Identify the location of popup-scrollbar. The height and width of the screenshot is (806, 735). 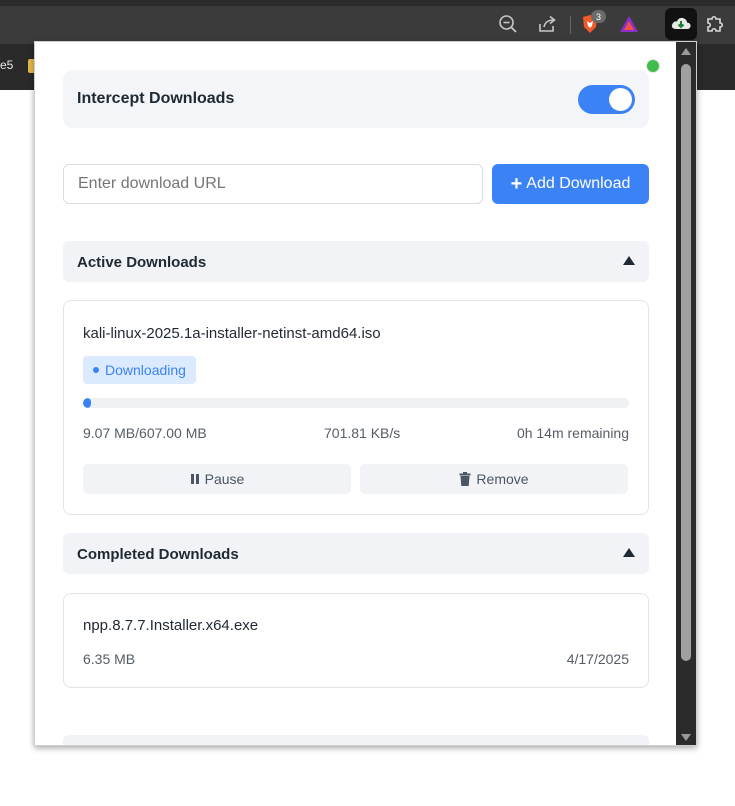
(686, 393).